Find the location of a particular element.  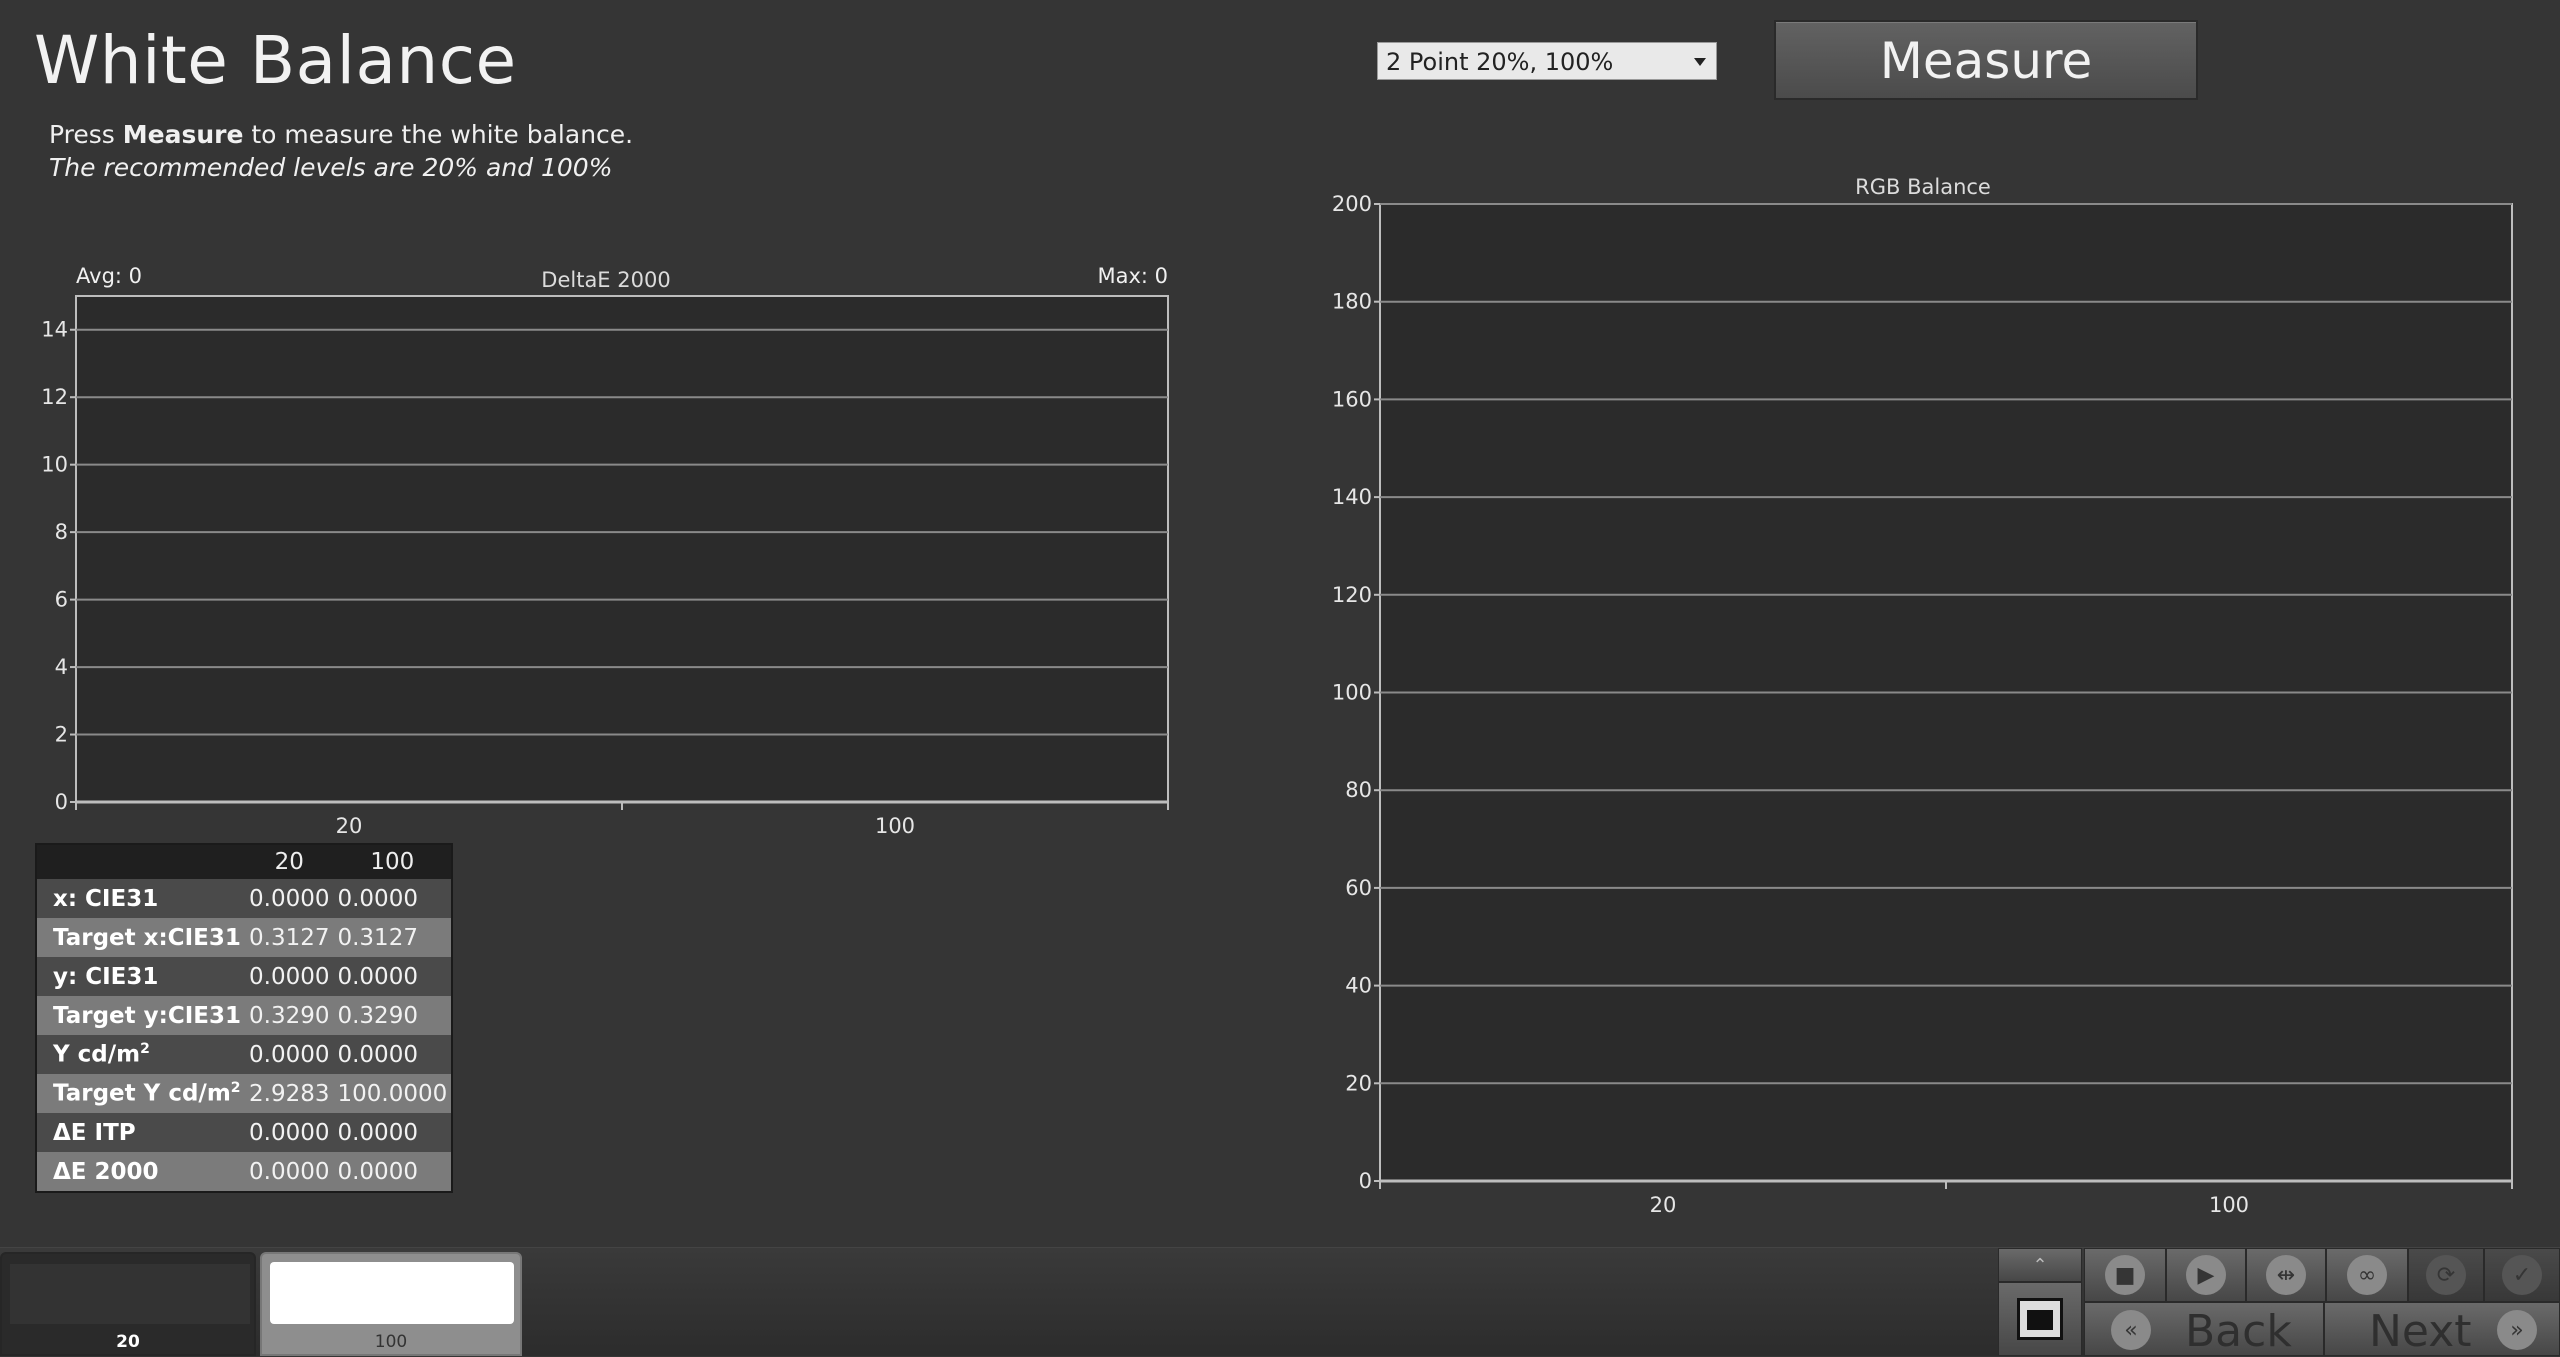

value-cell-100: 0.3290 is located at coordinates (393, 1015).